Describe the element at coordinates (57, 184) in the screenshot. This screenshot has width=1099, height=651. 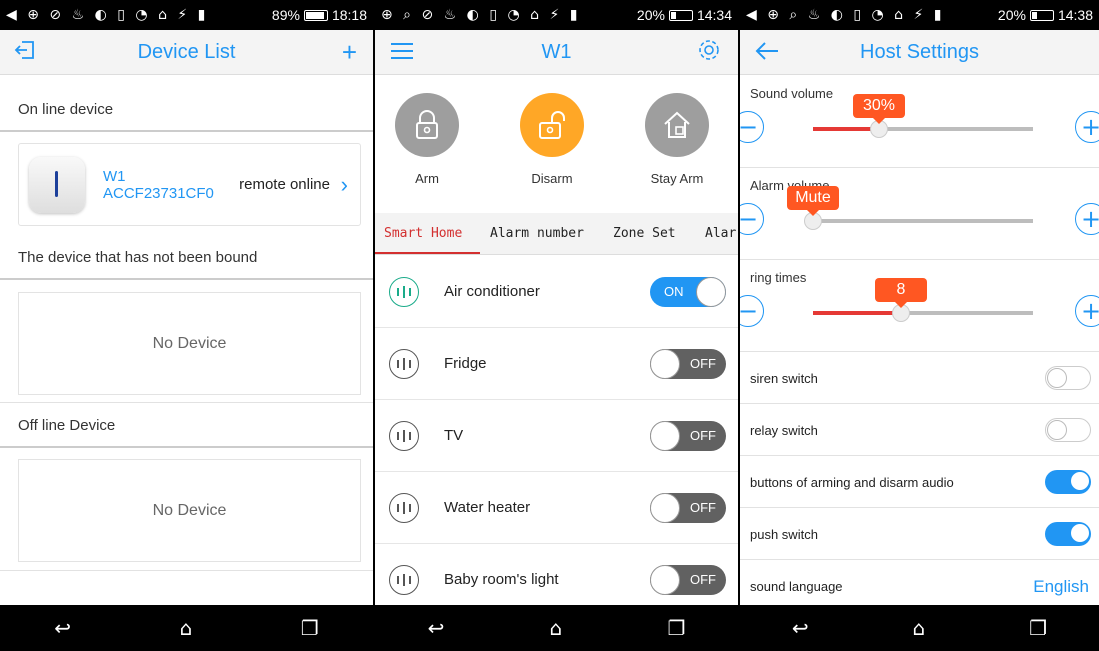
I see `device-thumbnail` at that location.